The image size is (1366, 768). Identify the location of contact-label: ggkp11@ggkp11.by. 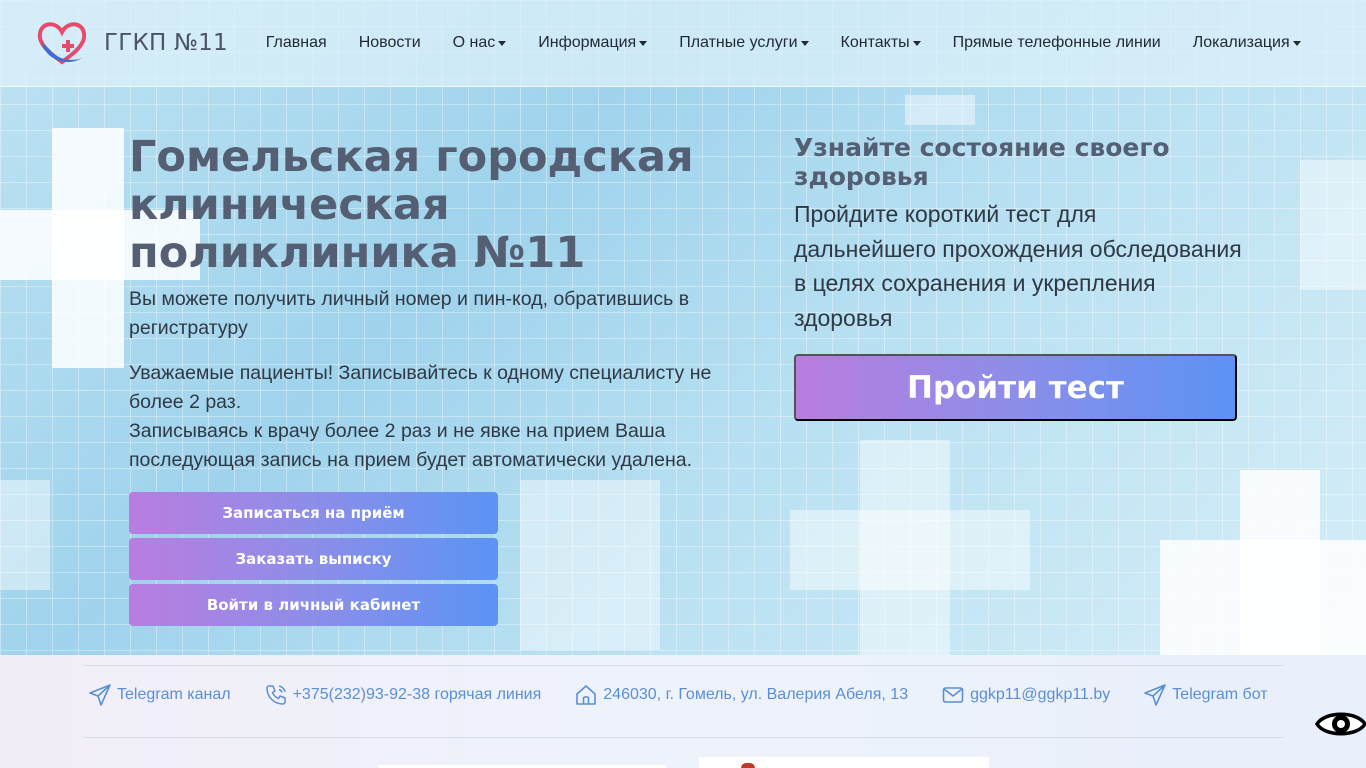
(1040, 694).